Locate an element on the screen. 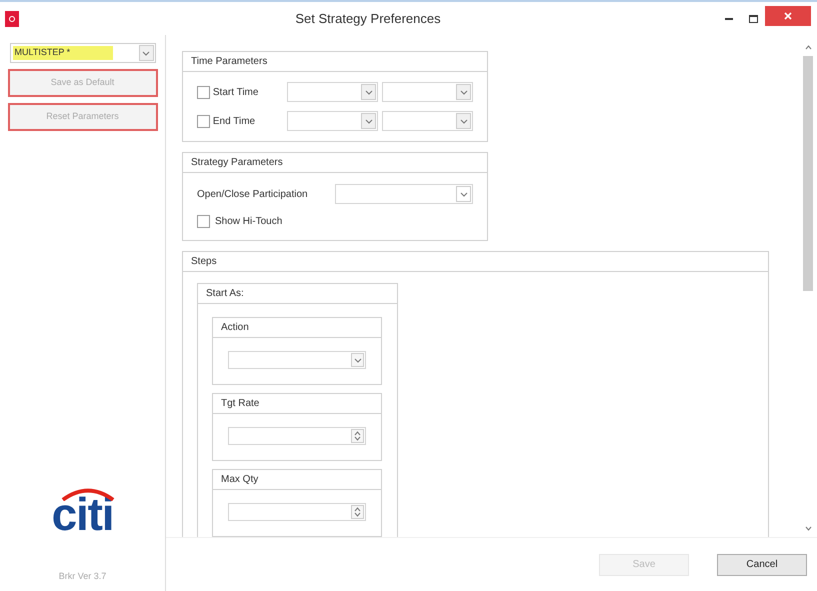 Image resolution: width=817 pixels, height=591 pixels. strategy-dropdown: MULTISTEP * is located at coordinates (83, 53).